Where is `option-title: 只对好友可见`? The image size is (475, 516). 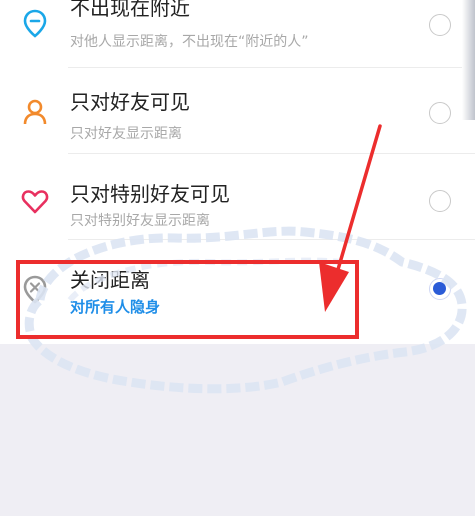
option-title: 只对好友可见 is located at coordinates (130, 102).